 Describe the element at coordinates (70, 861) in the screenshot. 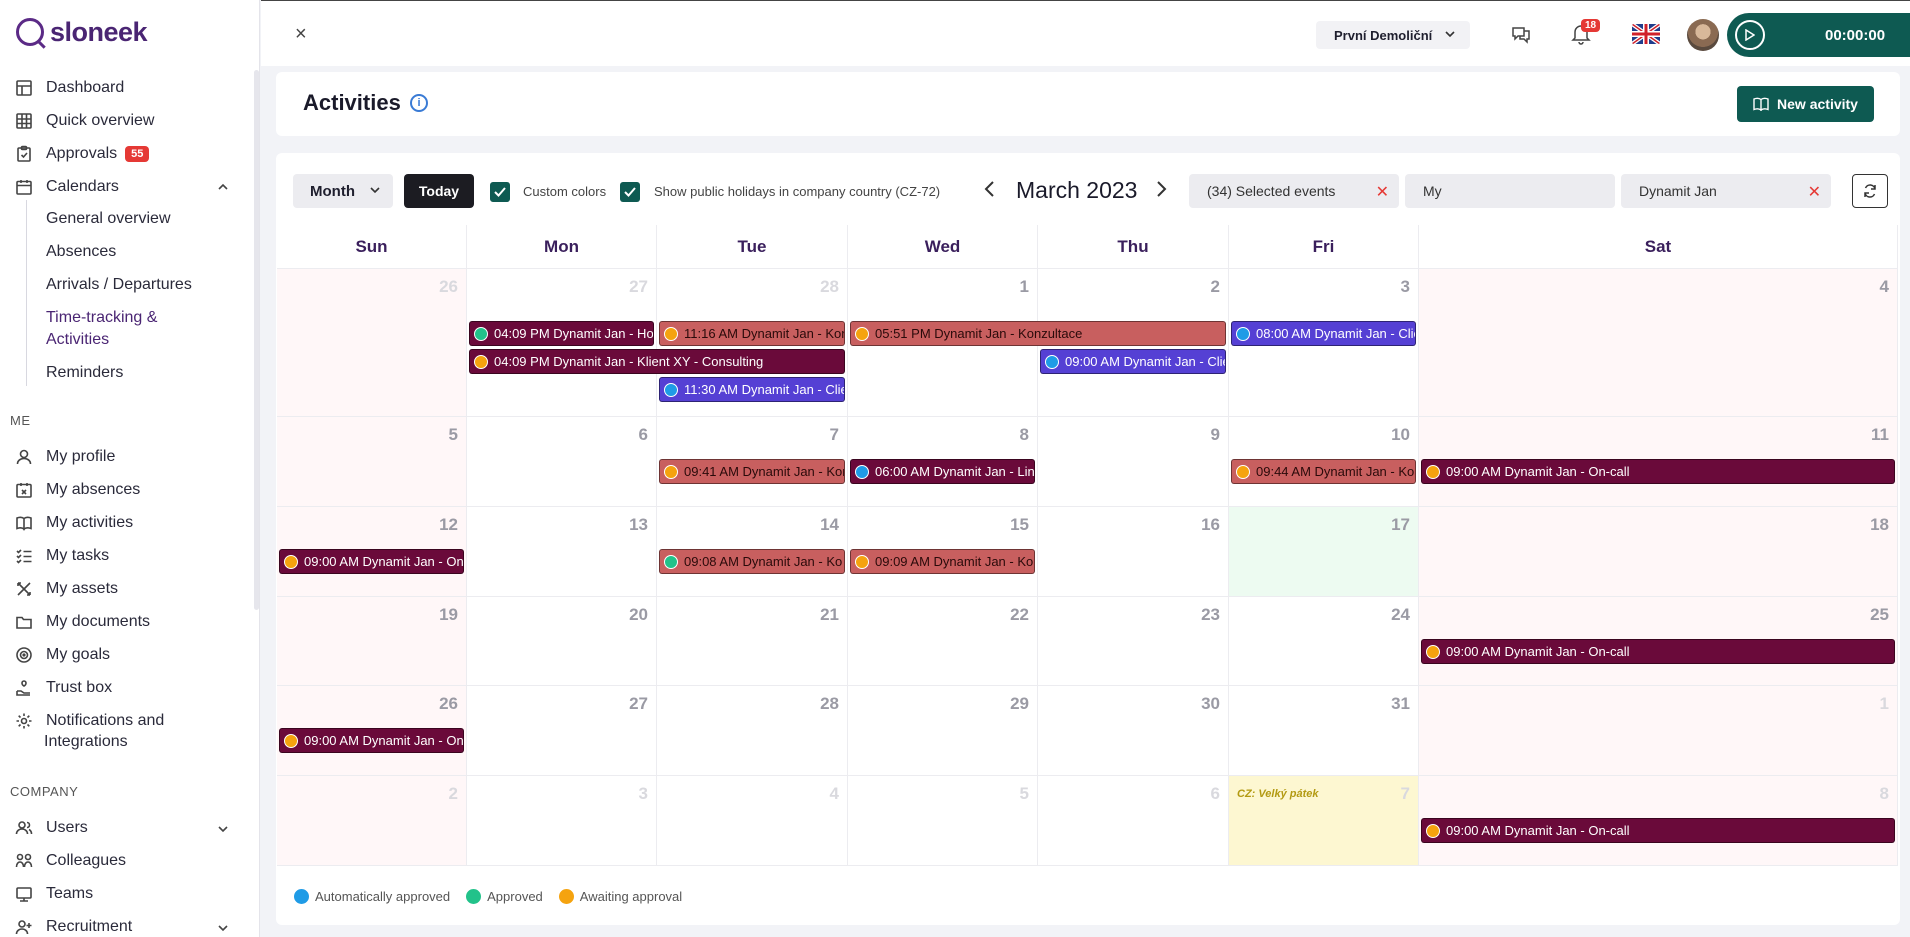

I see `sidebar-item-colleagues: Colleagues` at that location.